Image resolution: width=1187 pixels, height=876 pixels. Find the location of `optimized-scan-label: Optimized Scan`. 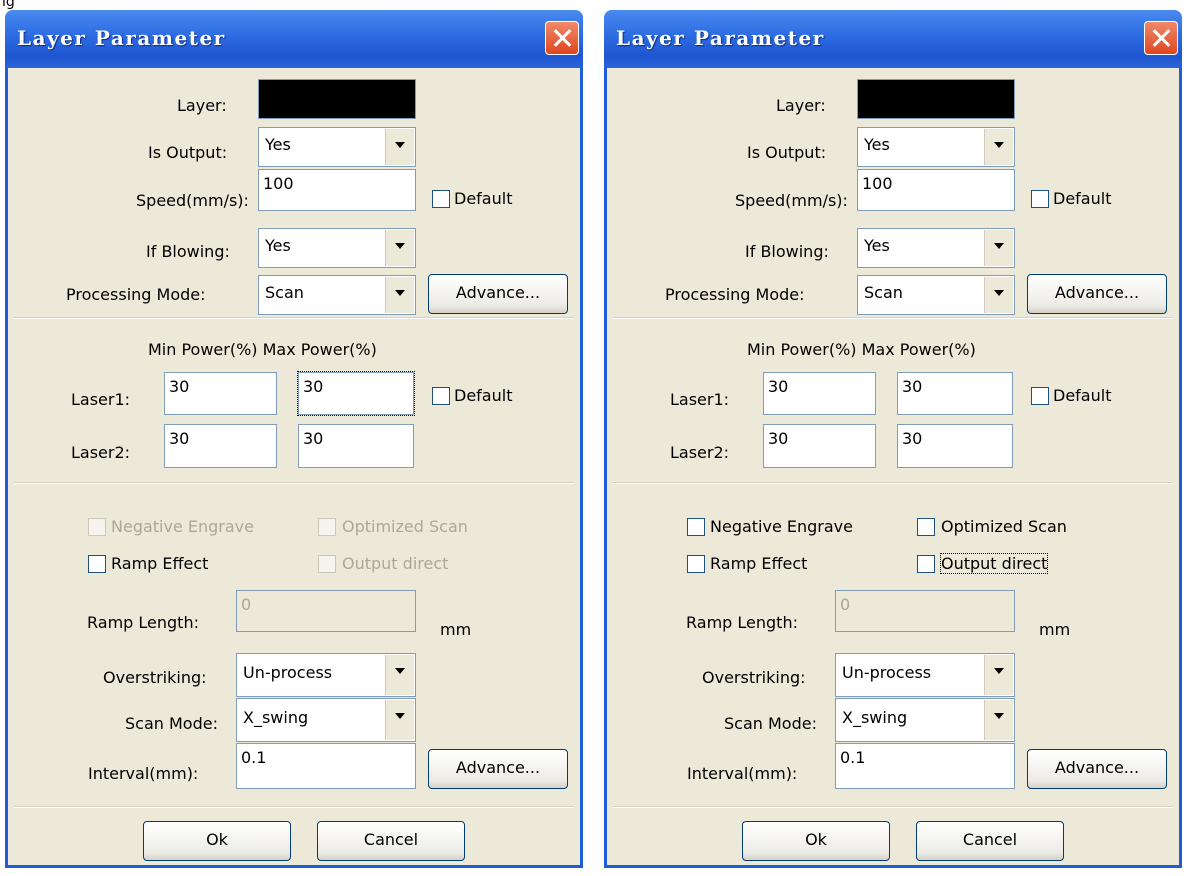

optimized-scan-label: Optimized Scan is located at coordinates (405, 526).